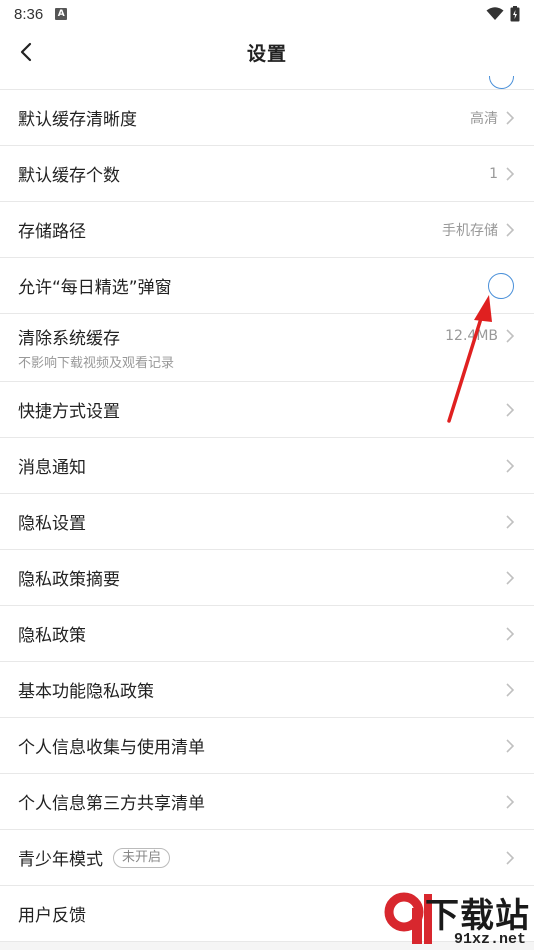 This screenshot has height=950, width=534. Describe the element at coordinates (111, 804) in the screenshot. I see `row-label: 个人信息第三方共享清单` at that location.